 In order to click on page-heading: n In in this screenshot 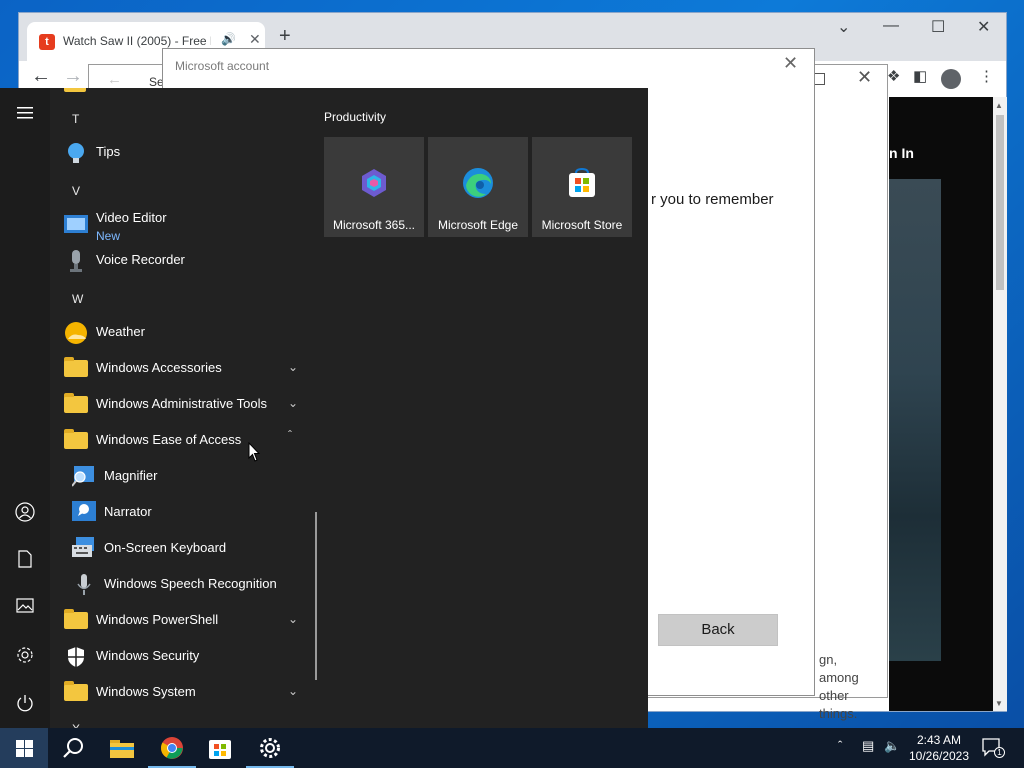, I will do `click(901, 153)`.